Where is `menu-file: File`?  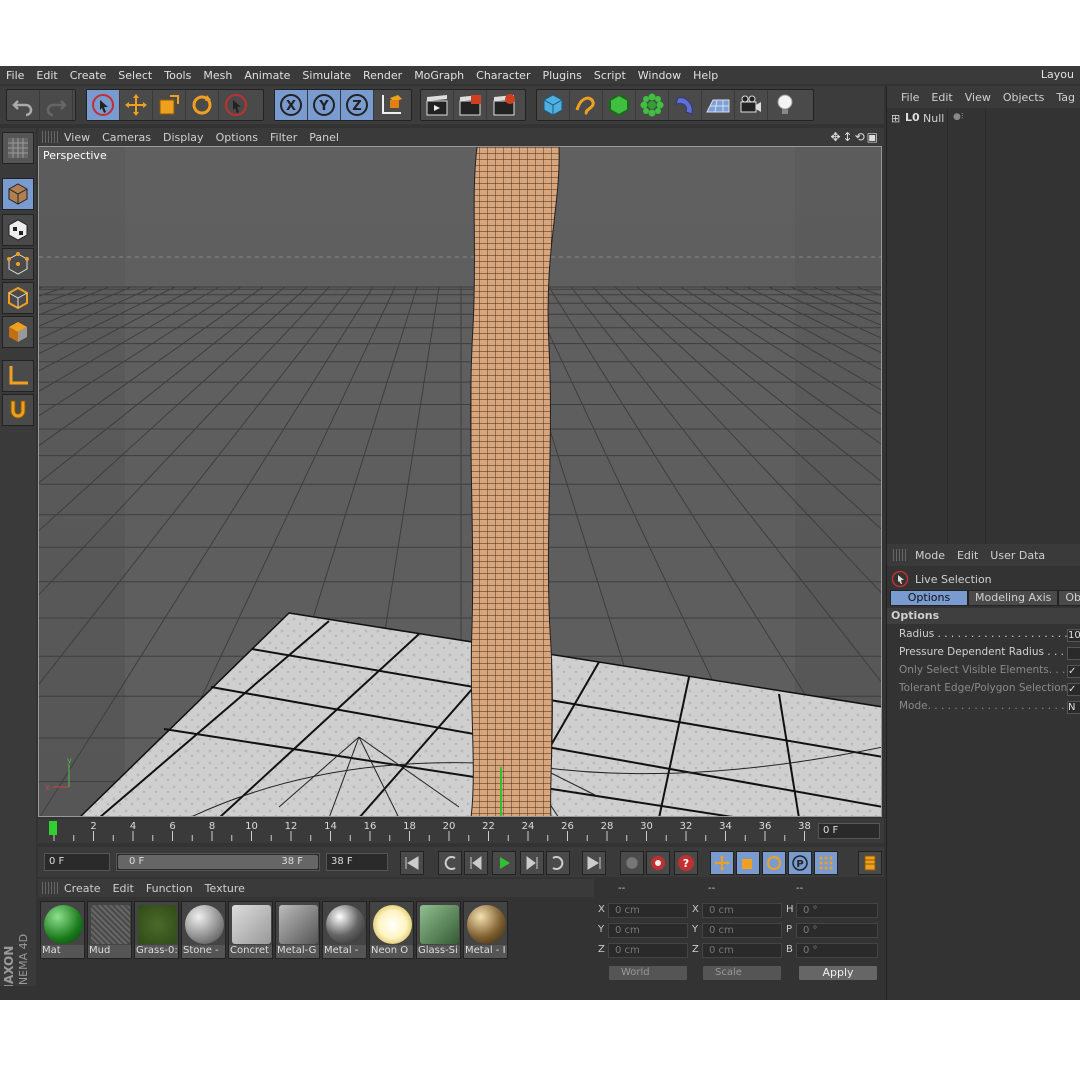
menu-file: File is located at coordinates (15, 75).